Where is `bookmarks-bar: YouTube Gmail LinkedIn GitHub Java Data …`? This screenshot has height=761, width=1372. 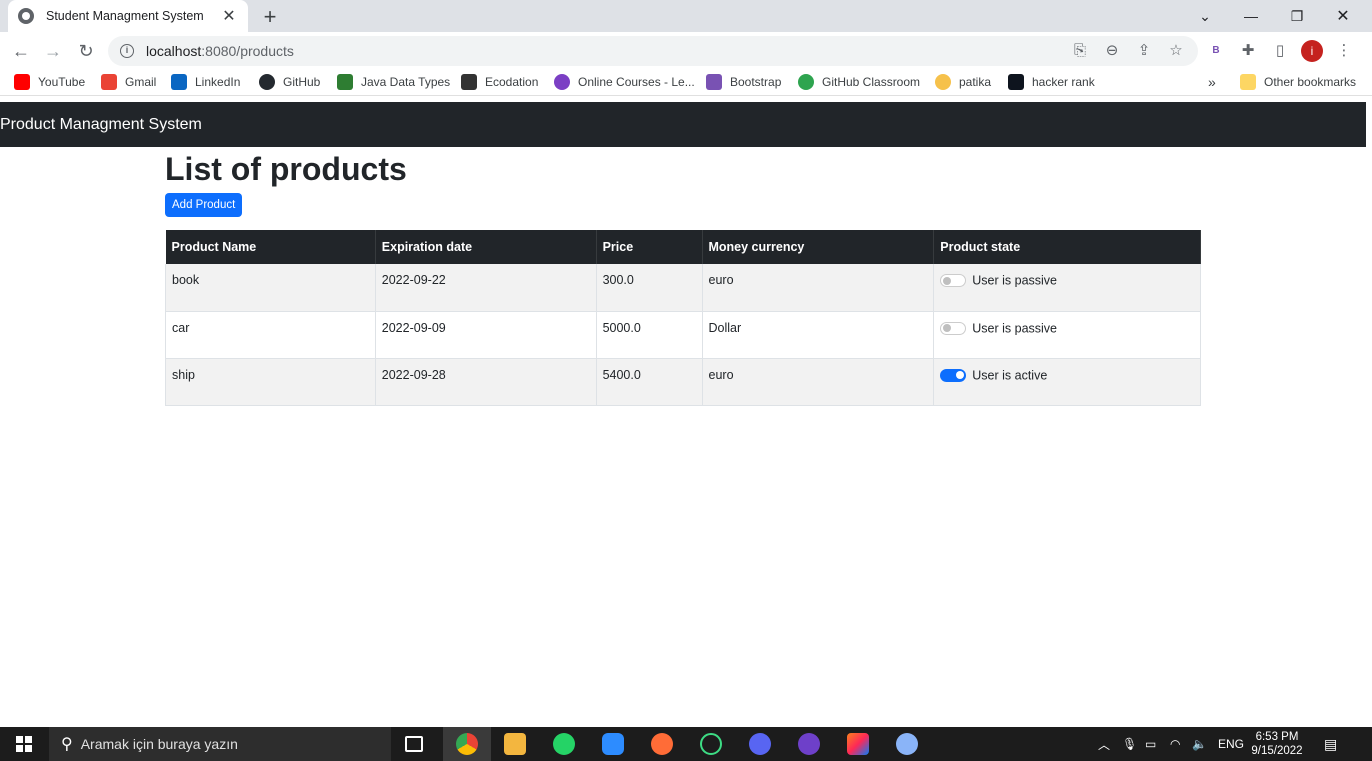 bookmarks-bar: YouTube Gmail LinkedIn GitHub Java Data … is located at coordinates (686, 83).